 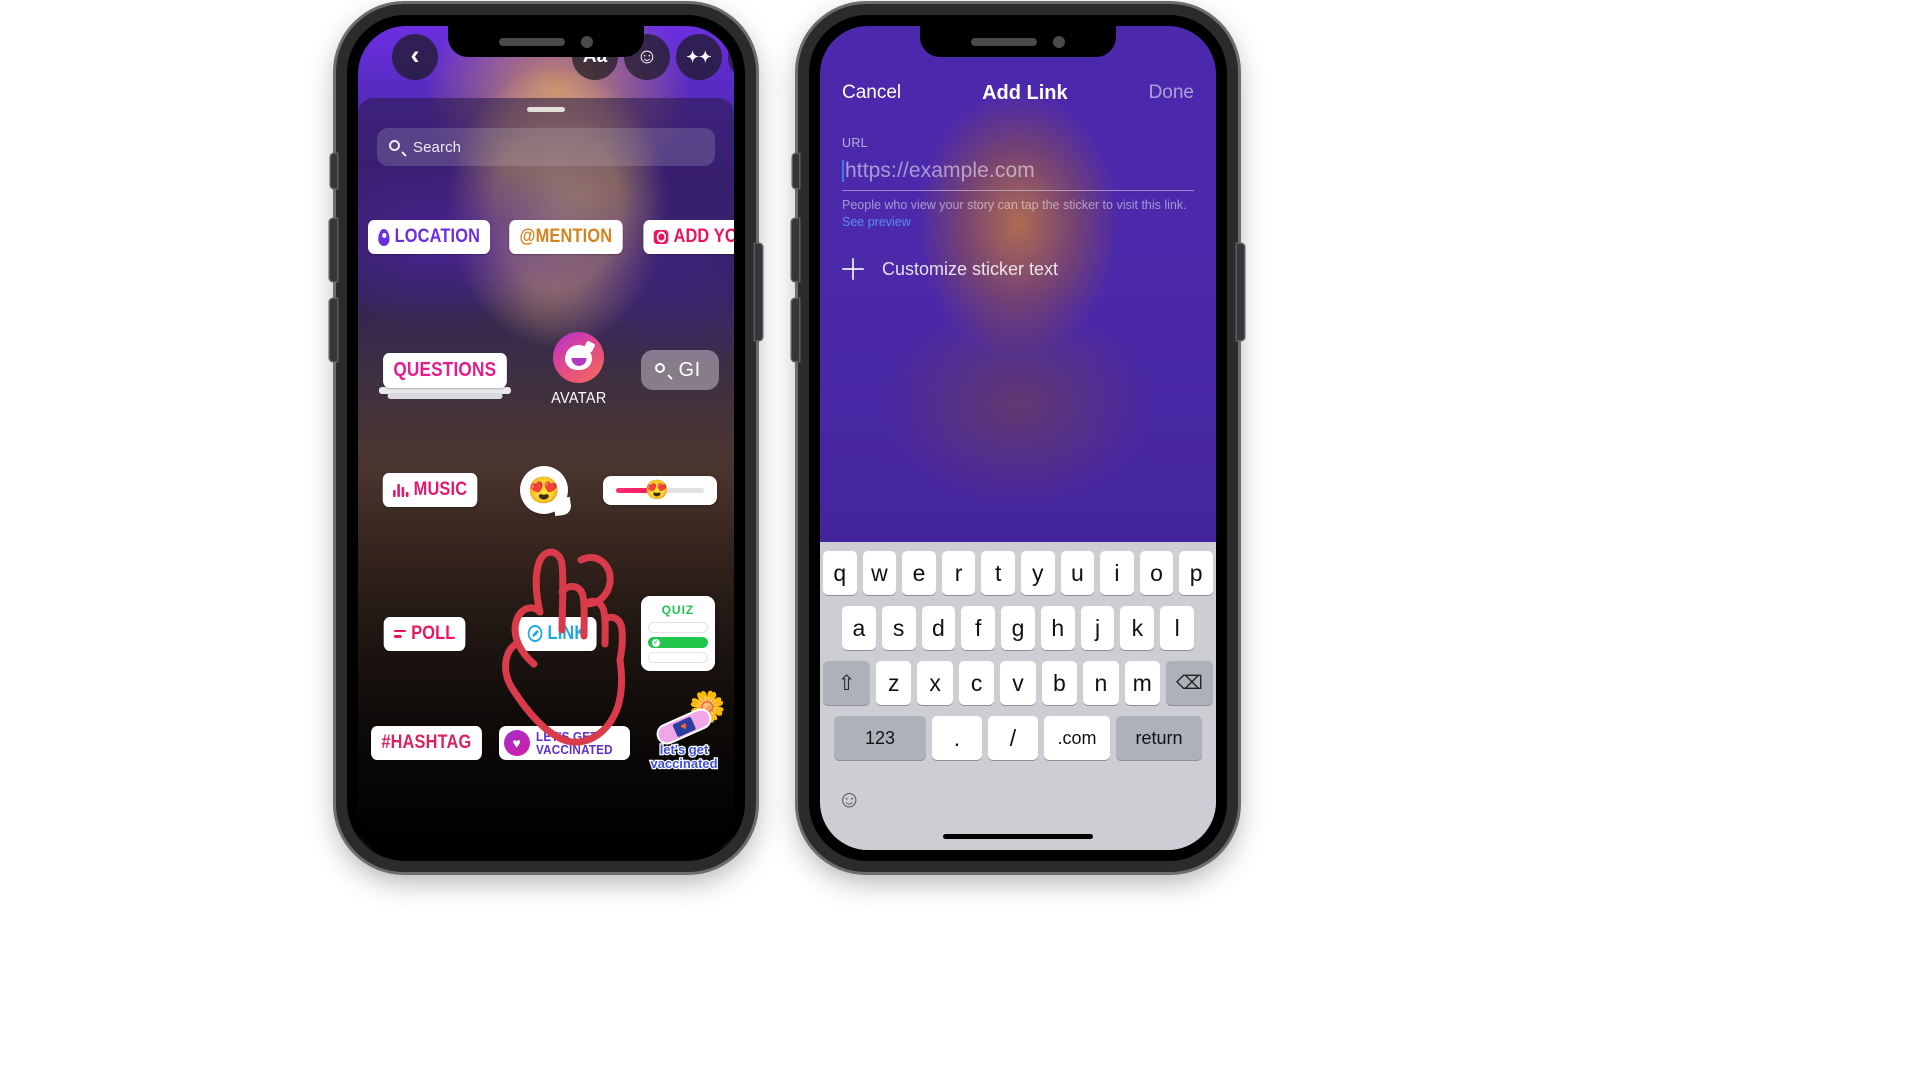 I want to click on key-c: c, so click(x=976, y=683).